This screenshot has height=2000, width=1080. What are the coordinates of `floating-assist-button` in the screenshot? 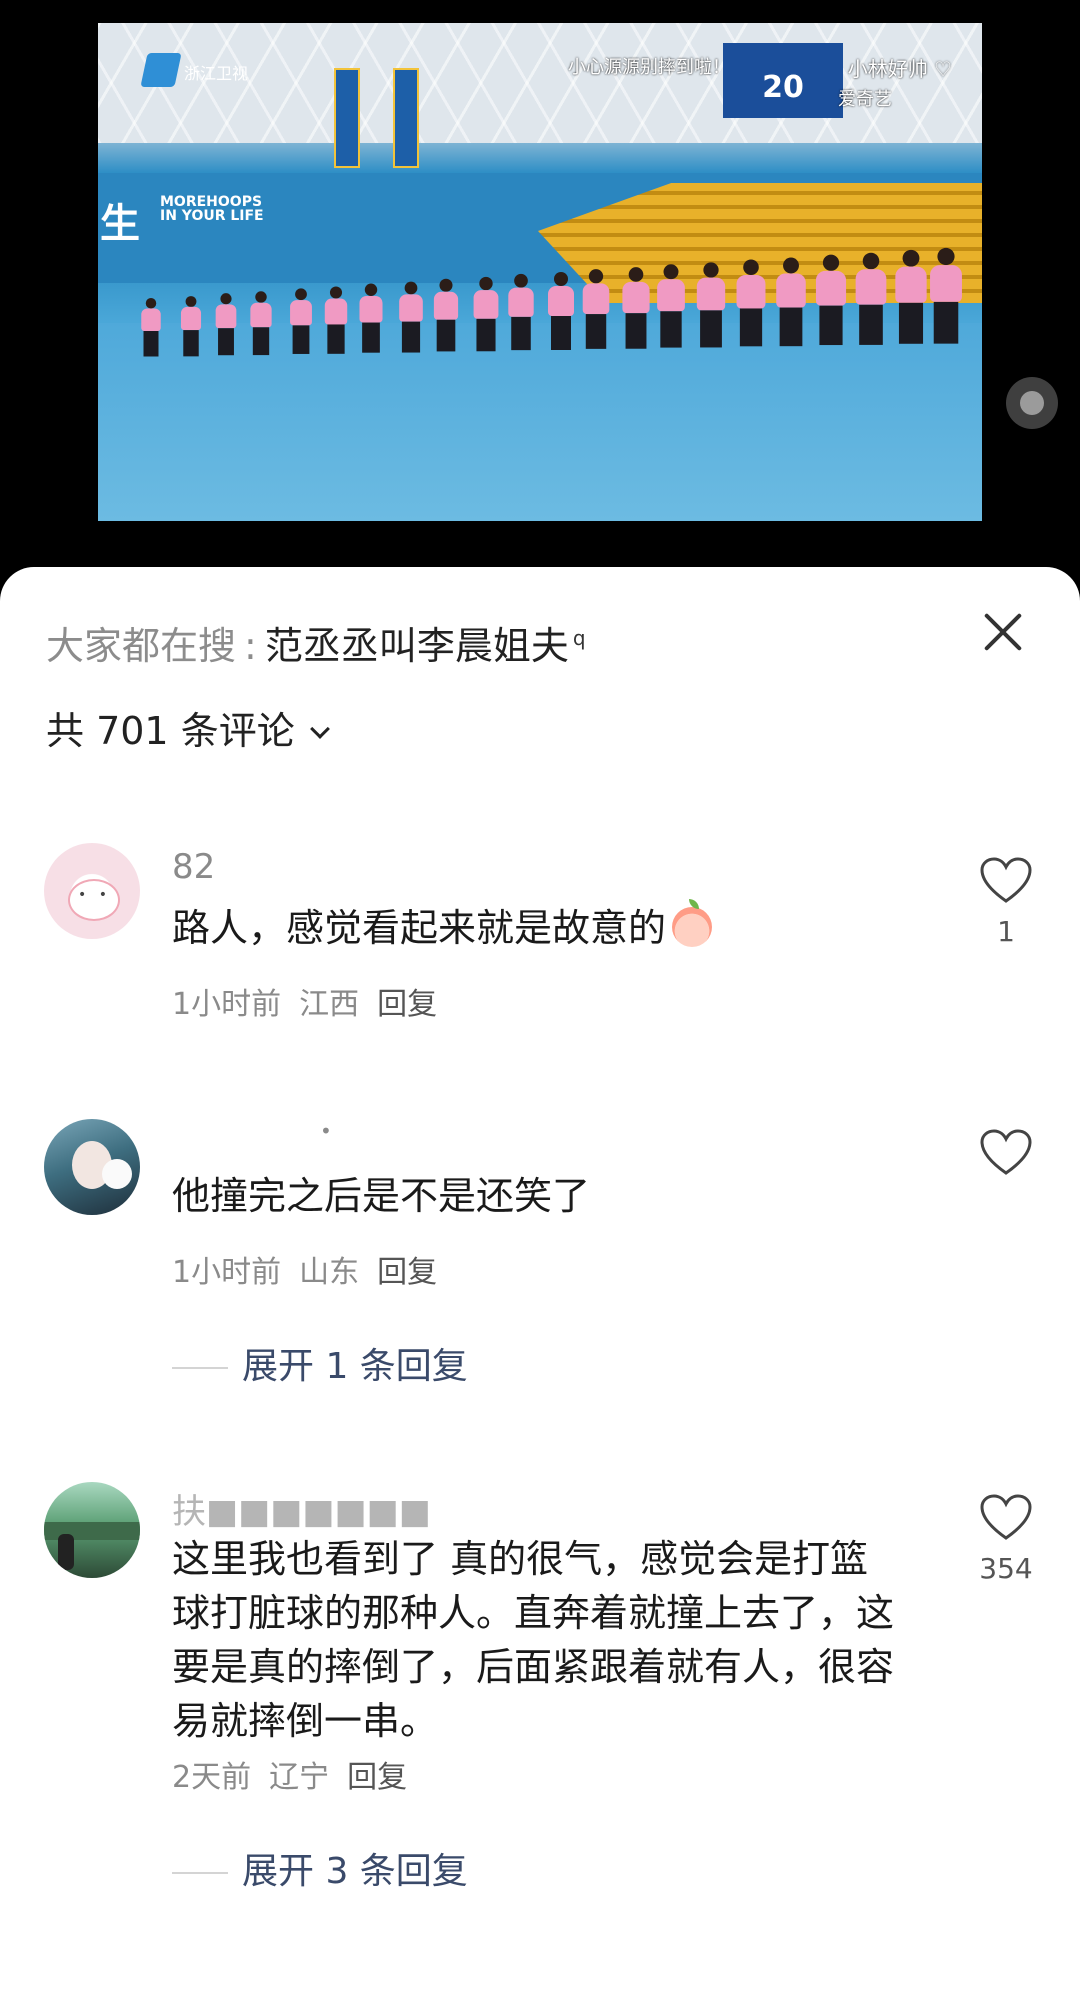 It's located at (1032, 403).